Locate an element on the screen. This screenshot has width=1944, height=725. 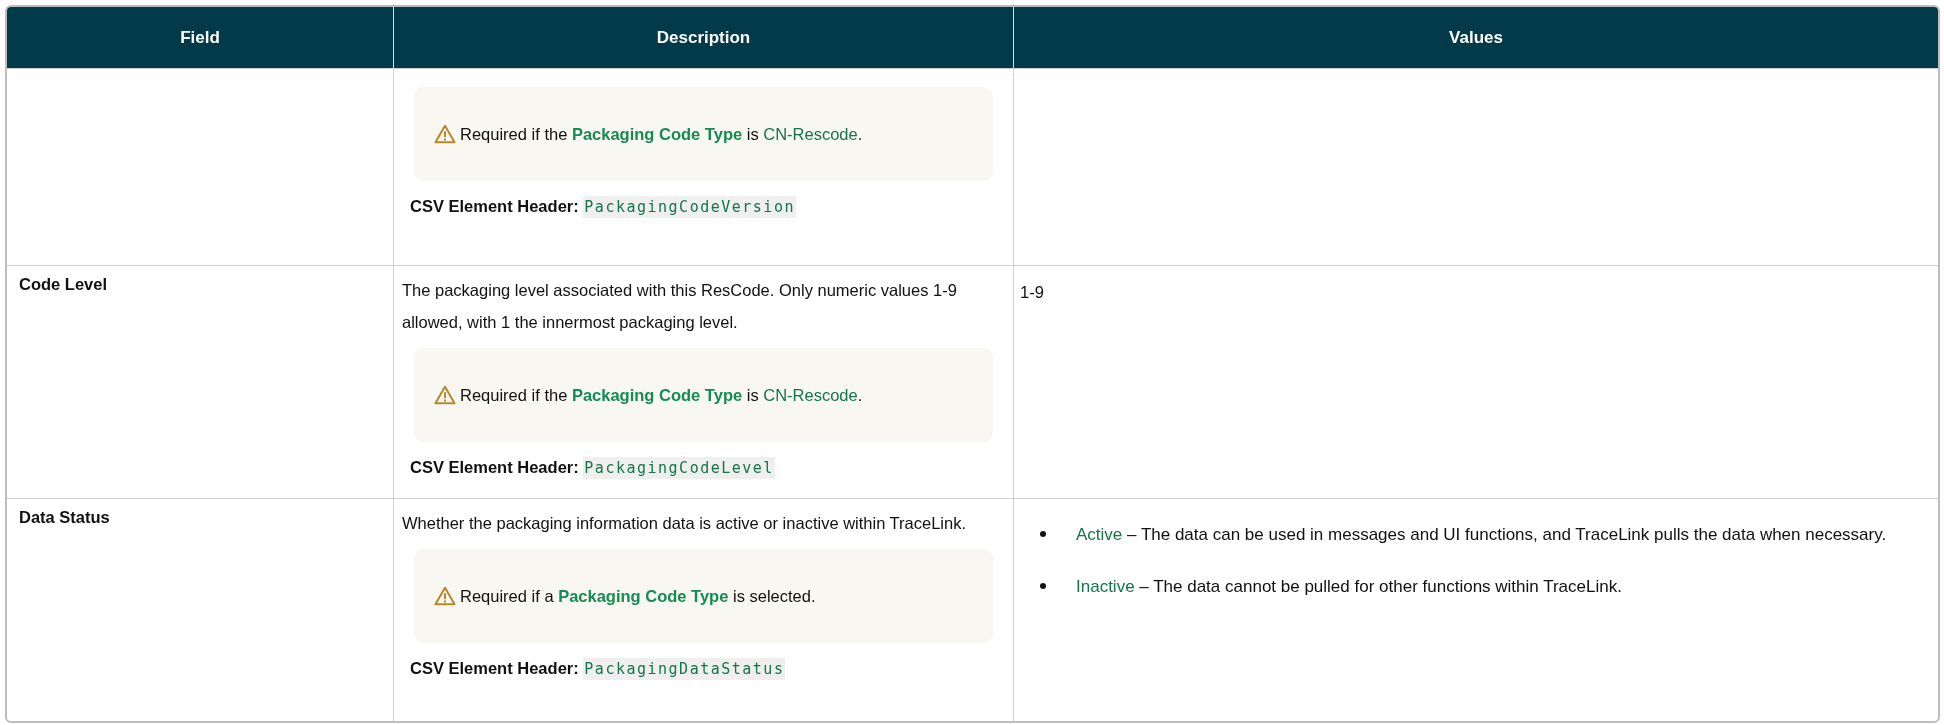
column-header: Description is located at coordinates (703, 37).